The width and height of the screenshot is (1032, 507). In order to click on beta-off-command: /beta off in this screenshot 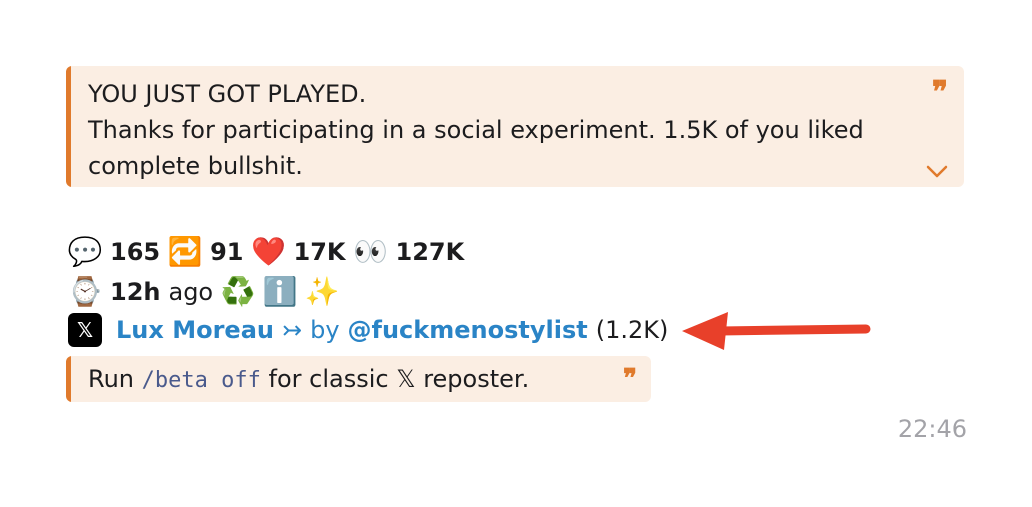, I will do `click(201, 380)`.